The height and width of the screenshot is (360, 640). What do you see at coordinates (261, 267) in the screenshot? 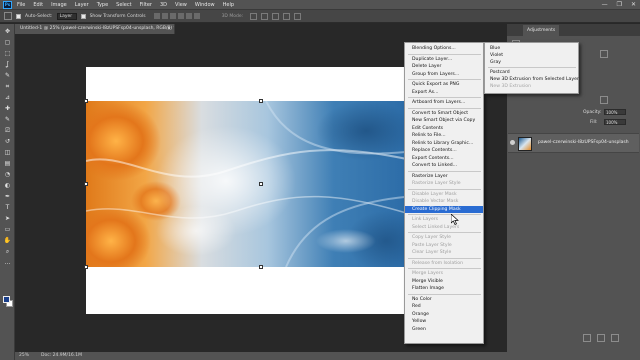
I see `transform-handle-bottom-center` at bounding box center [261, 267].